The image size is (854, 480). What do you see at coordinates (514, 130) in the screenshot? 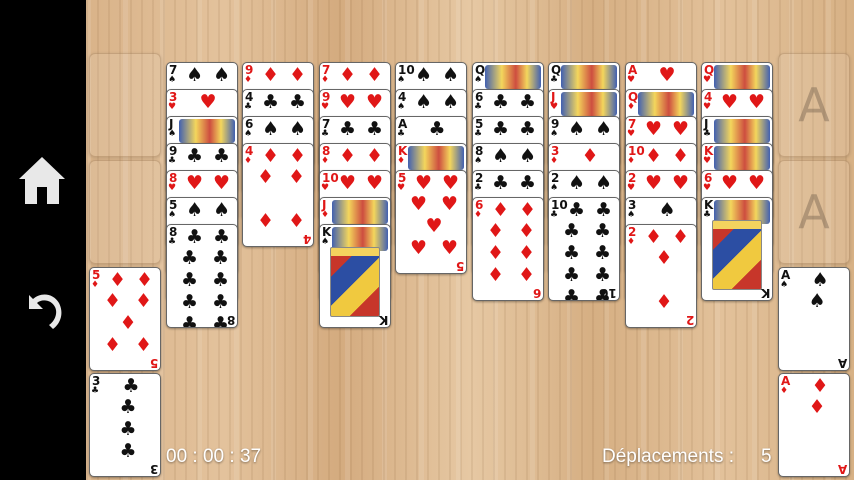
I see `card-top-pips: ♣ ♣` at bounding box center [514, 130].